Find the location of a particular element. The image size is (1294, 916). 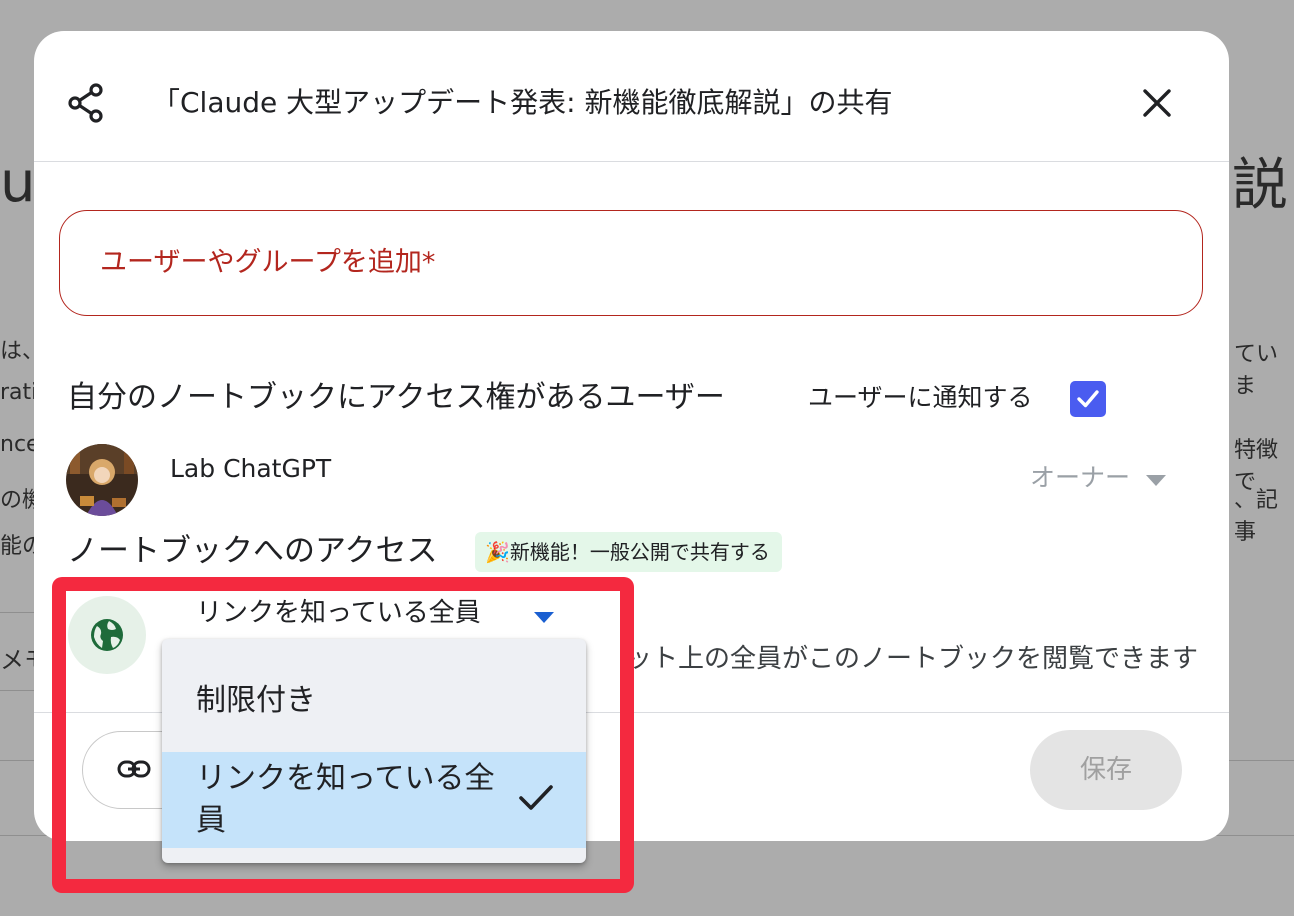

role-select: オーナー is located at coordinates (1080, 477).